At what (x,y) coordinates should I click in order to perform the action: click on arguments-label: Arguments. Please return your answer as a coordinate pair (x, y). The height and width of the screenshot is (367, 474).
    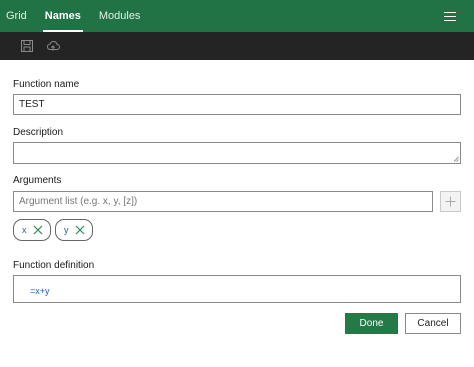
    Looking at the image, I should click on (37, 180).